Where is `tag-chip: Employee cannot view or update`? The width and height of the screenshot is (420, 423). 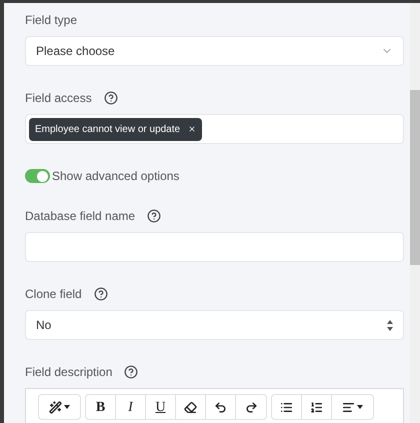
tag-chip: Employee cannot view or update is located at coordinates (115, 129).